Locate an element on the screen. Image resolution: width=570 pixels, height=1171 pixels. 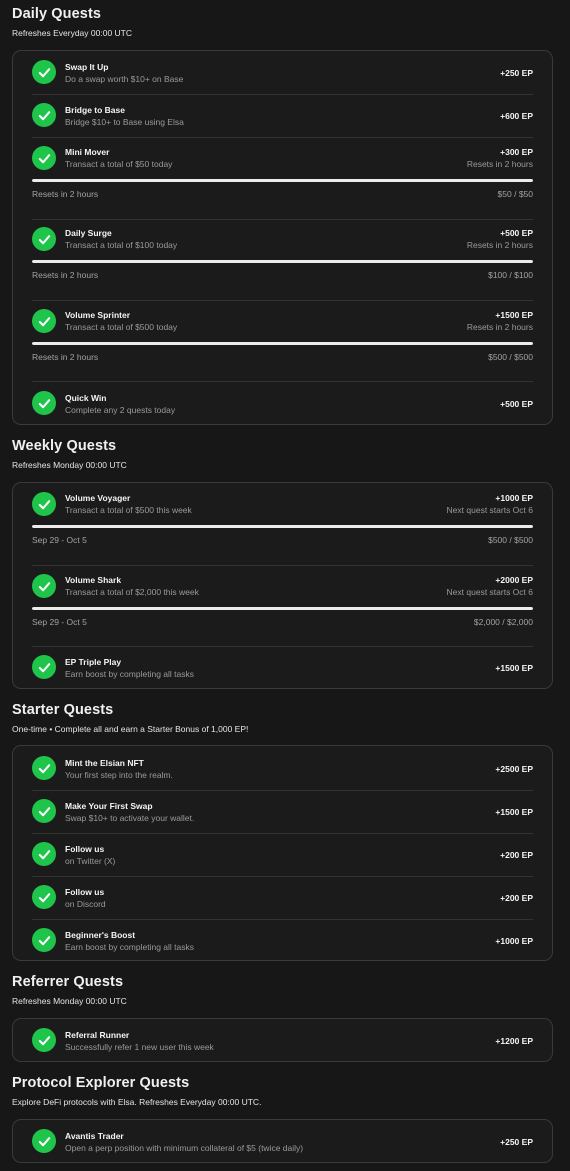
quest-description: on Discord is located at coordinates (85, 904).